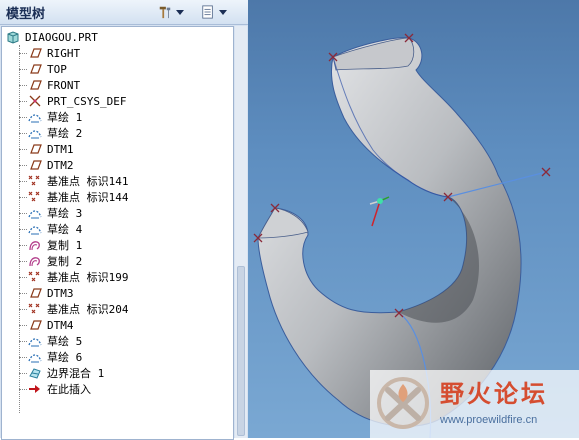 The width and height of the screenshot is (579, 440). I want to click on tree-item-label: 草绘 1, so click(65, 117).